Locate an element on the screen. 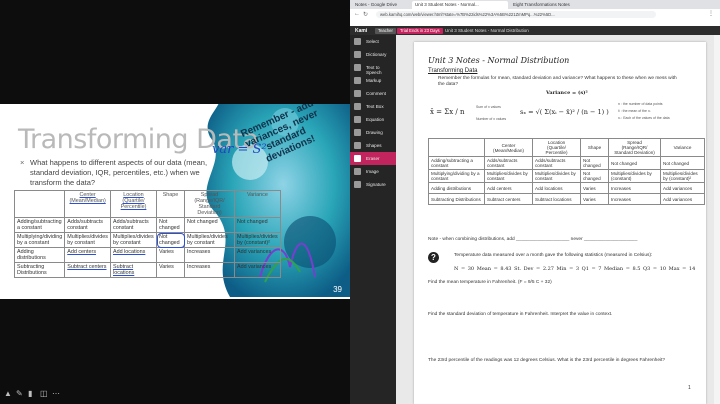 This screenshot has height=404, width=720. sum-label: Sum of x values is located at coordinates (488, 107).